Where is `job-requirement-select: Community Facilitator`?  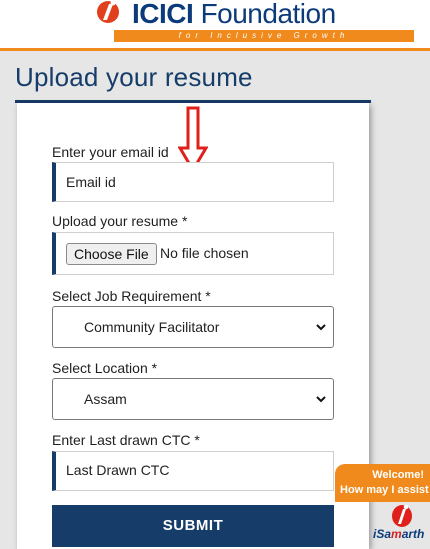
job-requirement-select: Community Facilitator is located at coordinates (193, 327).